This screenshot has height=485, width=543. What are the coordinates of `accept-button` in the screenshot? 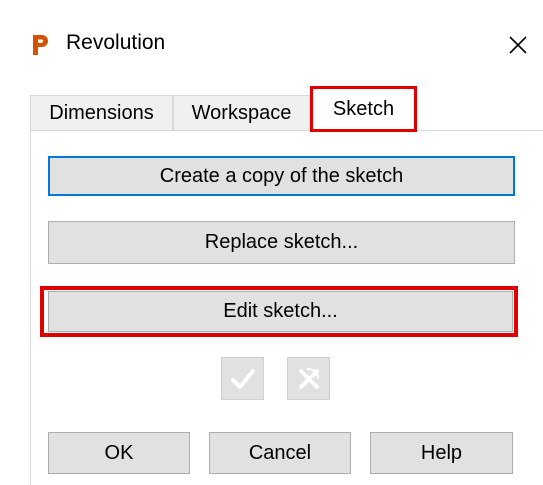 It's located at (242, 378).